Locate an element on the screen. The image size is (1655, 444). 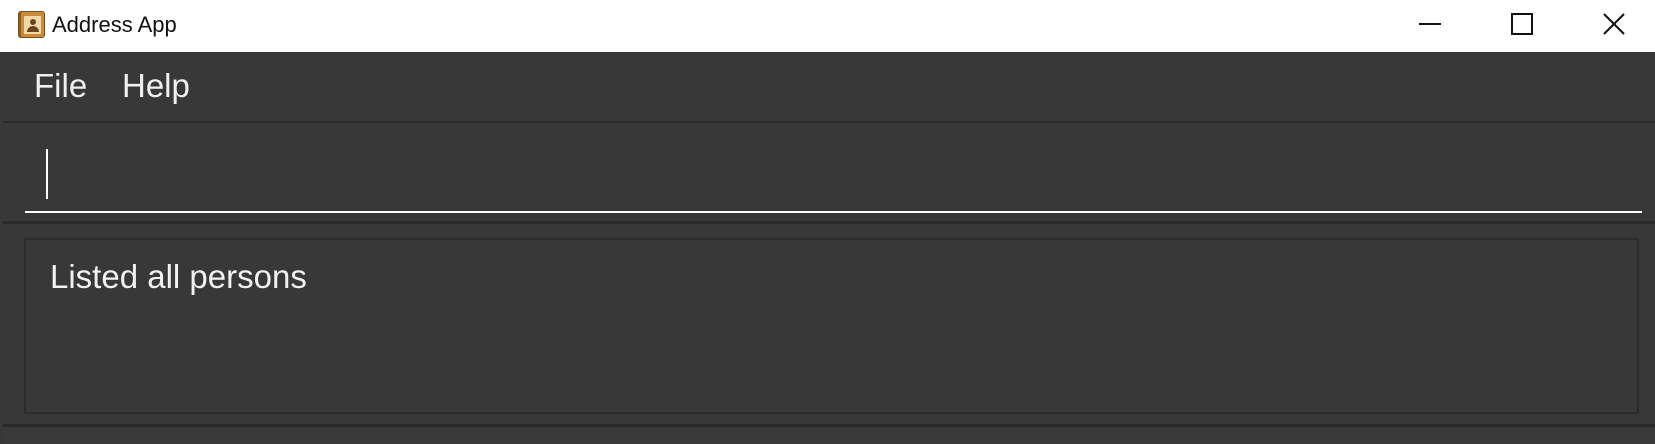
window-title: Address App is located at coordinates (114, 24).